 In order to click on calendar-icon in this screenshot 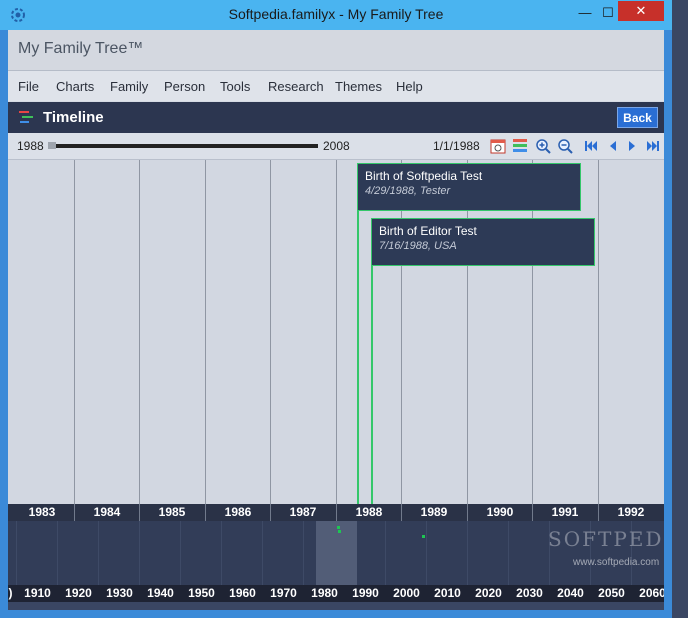, I will do `click(498, 146)`.